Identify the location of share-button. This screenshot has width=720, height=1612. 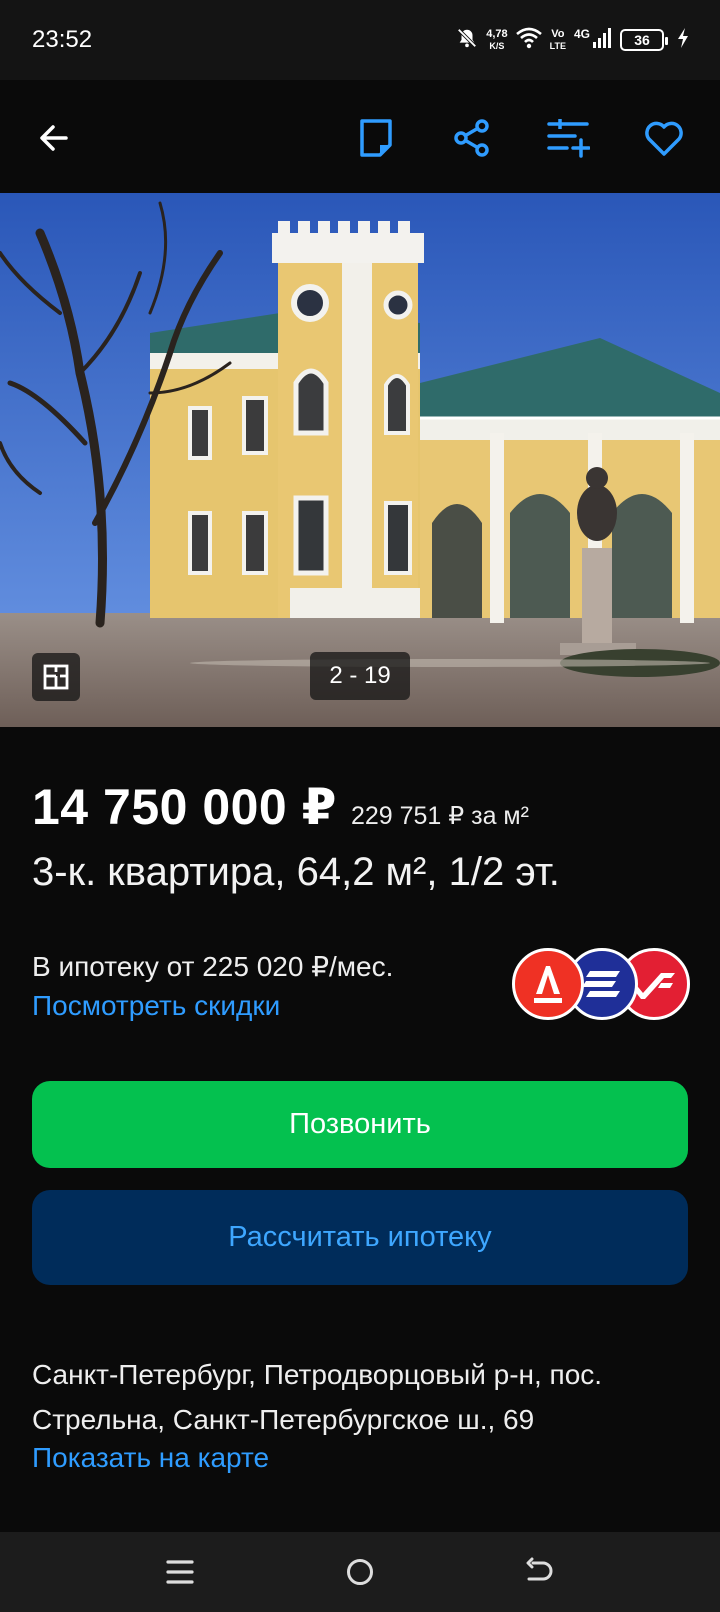
(472, 138).